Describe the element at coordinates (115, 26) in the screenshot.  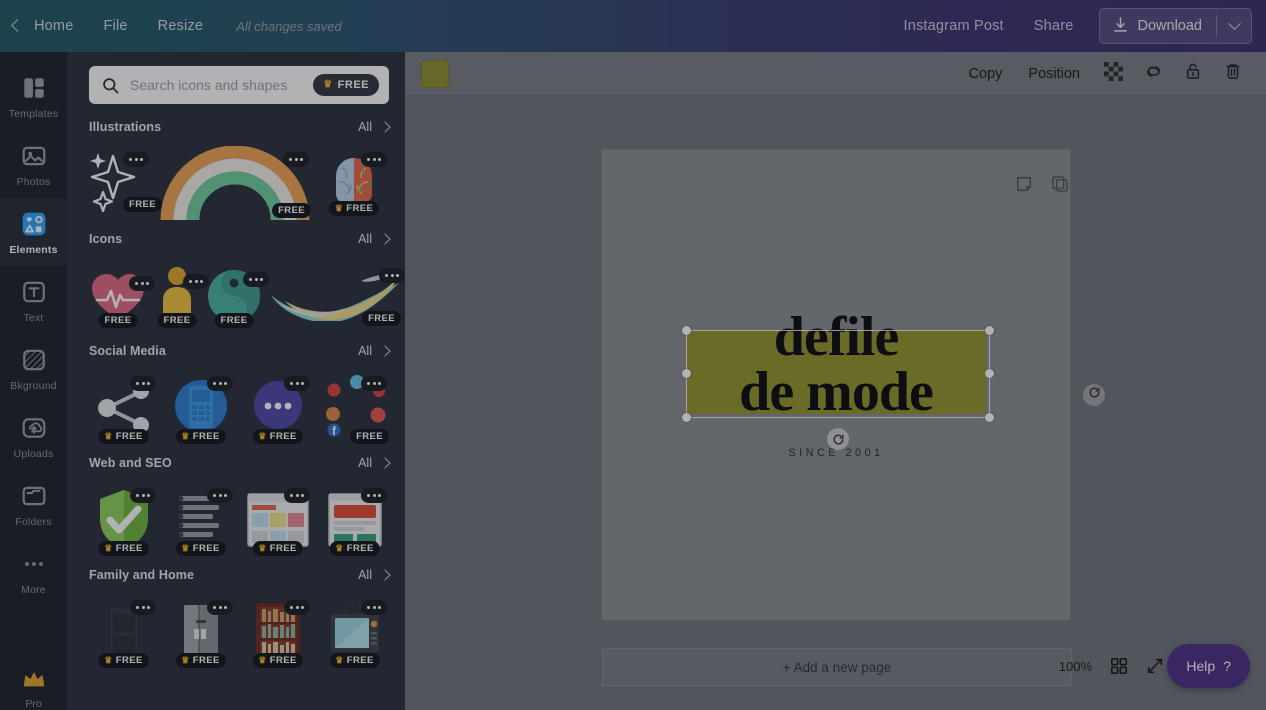
I see `file-menu-button: File` at that location.